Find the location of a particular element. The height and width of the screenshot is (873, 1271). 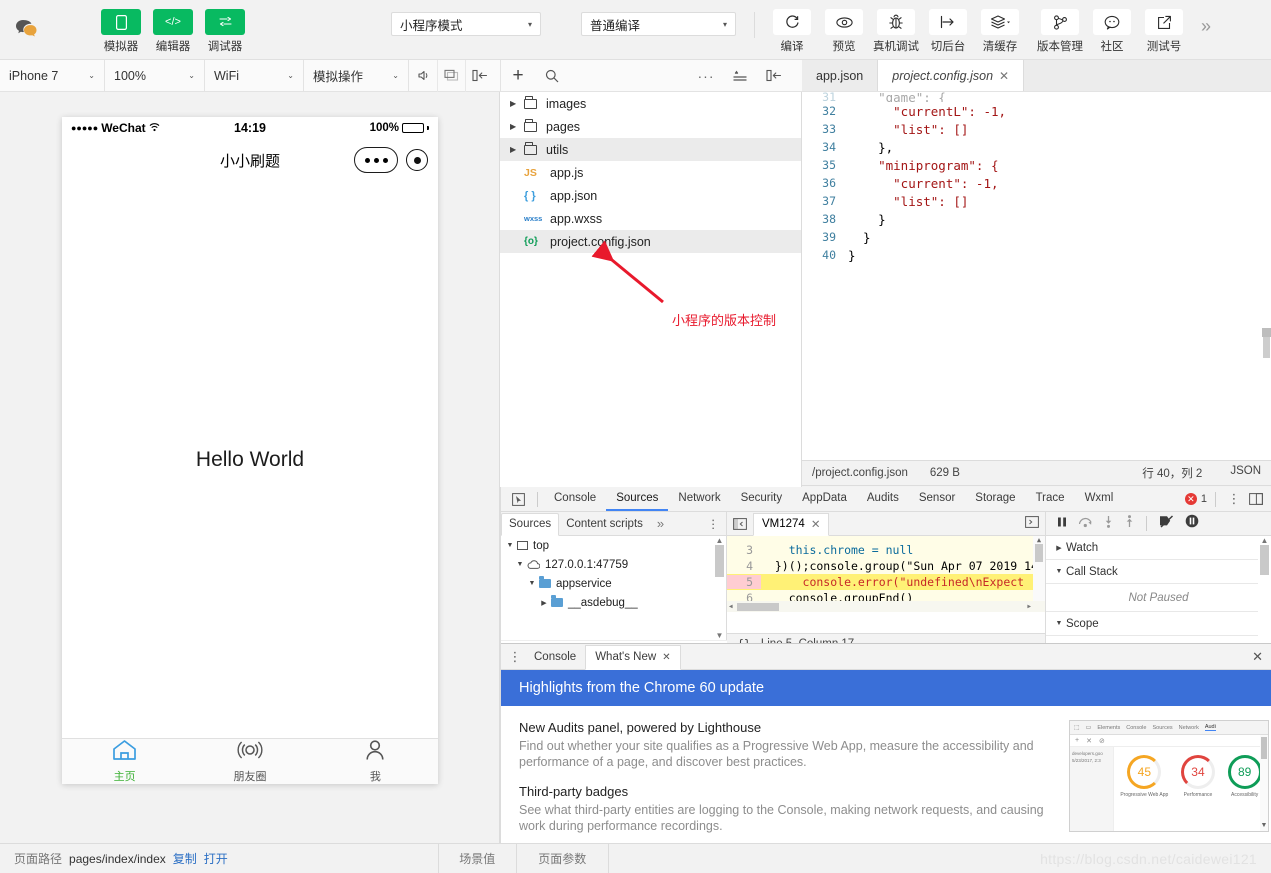

explorer-more-icon: ··· is located at coordinates (706, 76).